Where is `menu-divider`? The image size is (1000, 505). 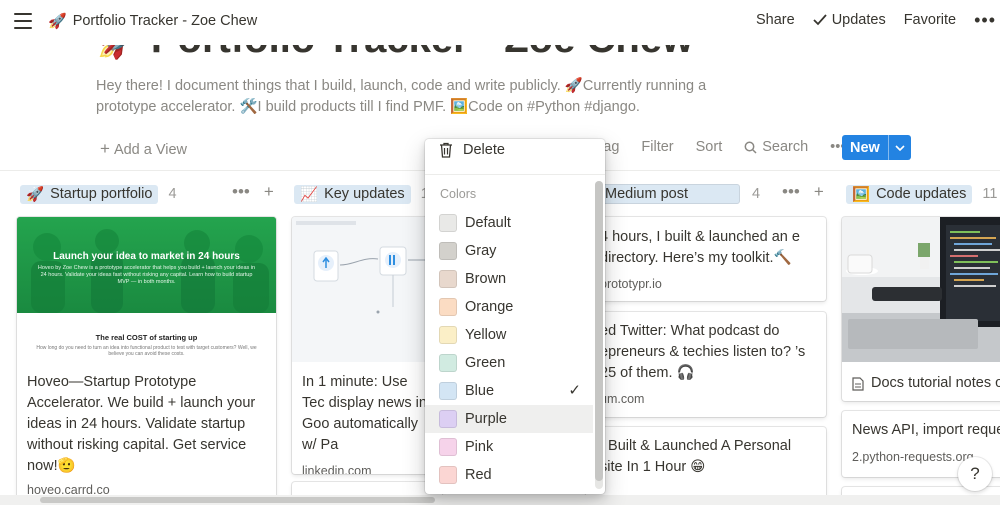 menu-divider is located at coordinates (515, 174).